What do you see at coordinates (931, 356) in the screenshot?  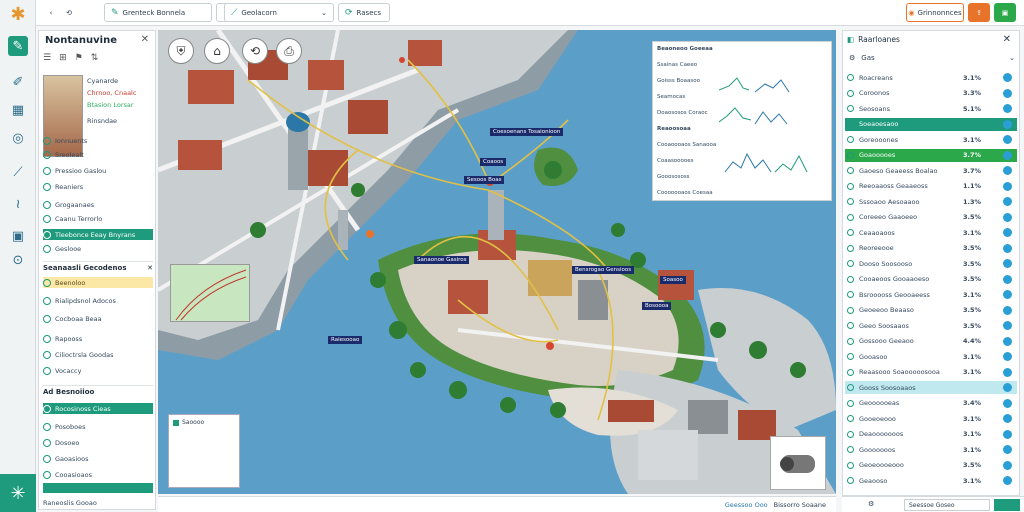 I see `list-item: Gooasoo 3.1%` at bounding box center [931, 356].